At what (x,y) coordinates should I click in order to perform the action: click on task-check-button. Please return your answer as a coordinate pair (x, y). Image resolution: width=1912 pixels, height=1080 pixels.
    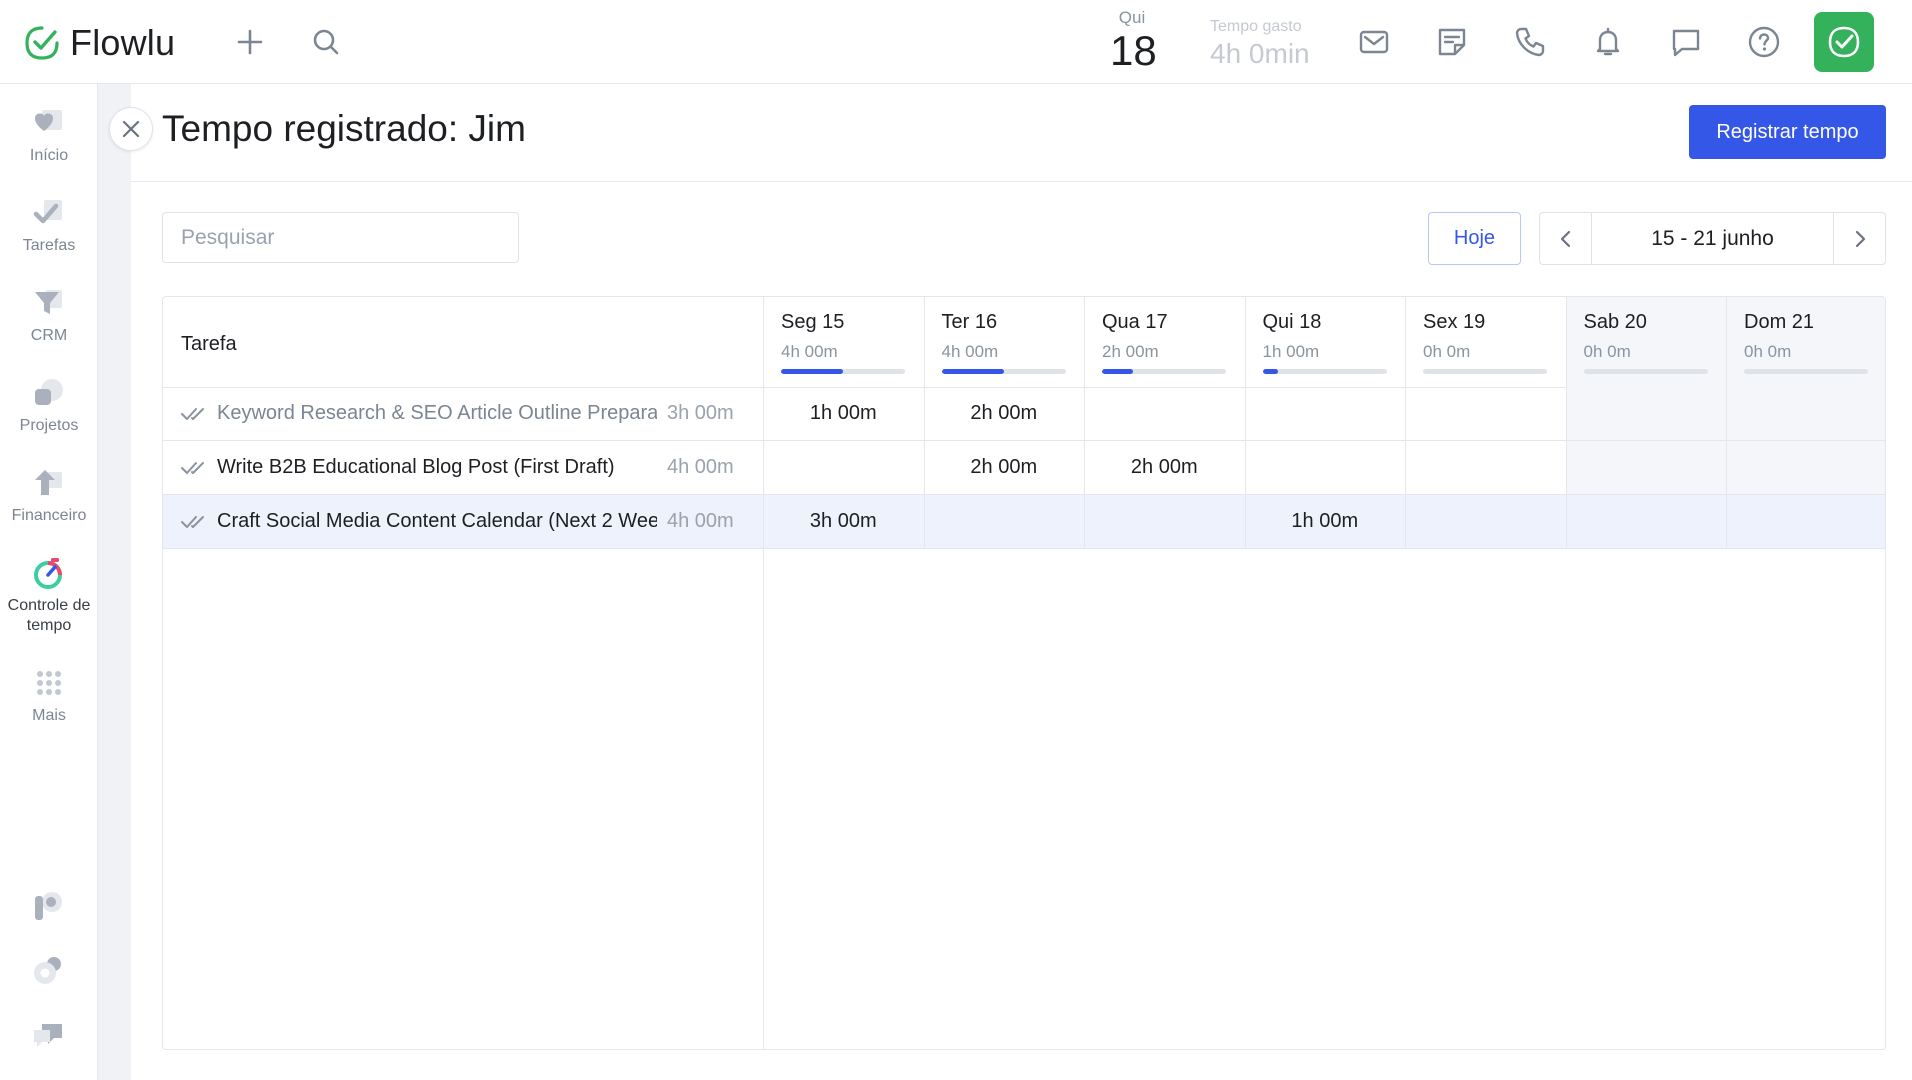
    Looking at the image, I should click on (1844, 42).